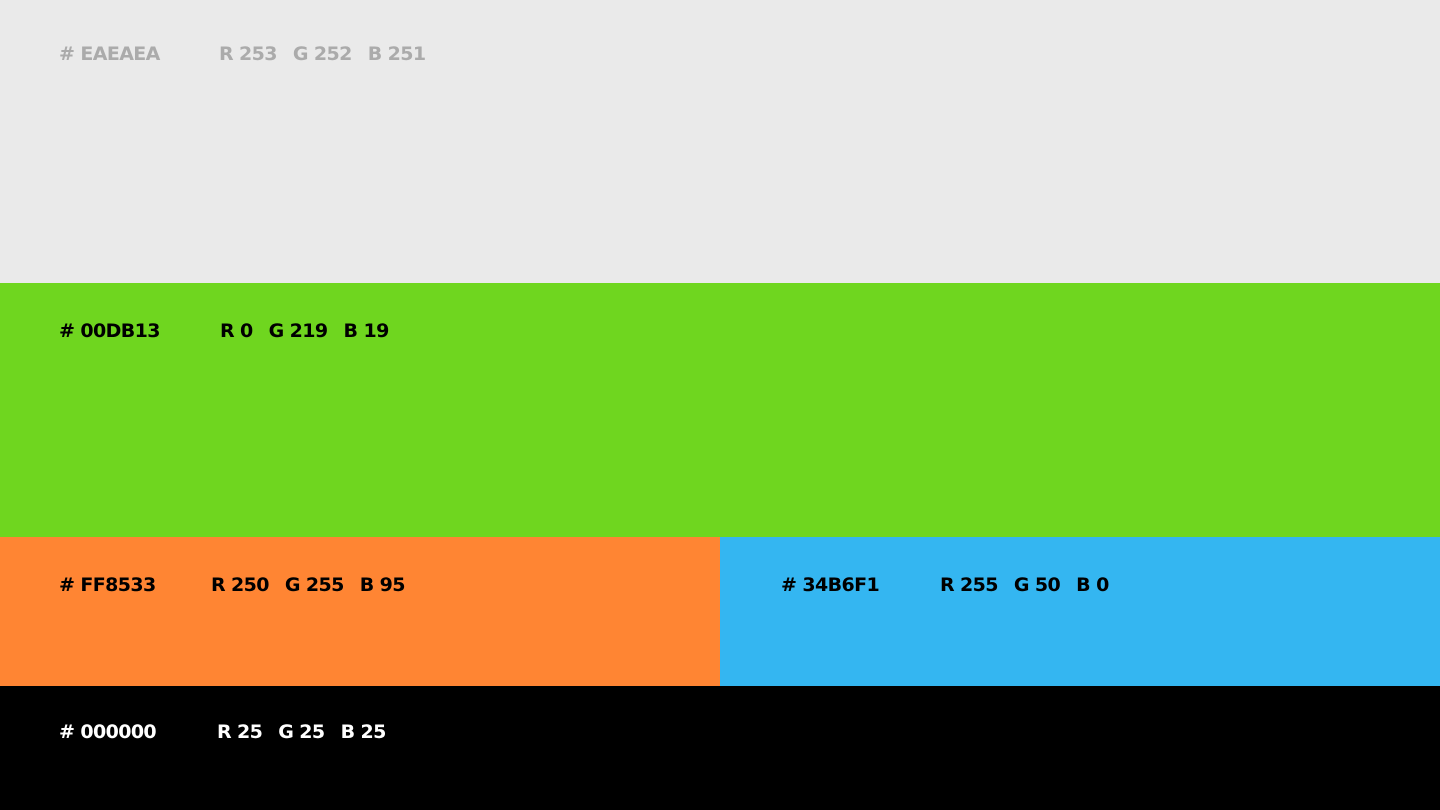 This screenshot has height=810, width=1440. Describe the element at coordinates (236, 331) in the screenshot. I see `red-value: R 0` at that location.